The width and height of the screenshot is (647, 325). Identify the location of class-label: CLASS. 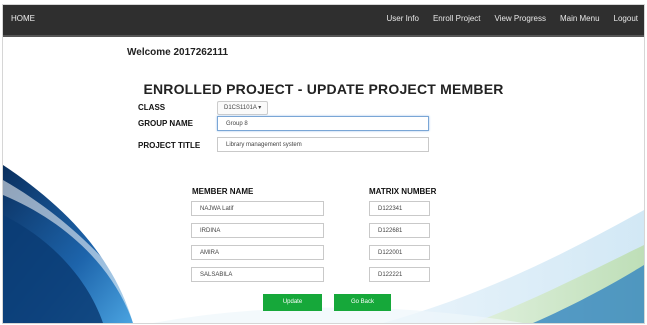
(152, 107).